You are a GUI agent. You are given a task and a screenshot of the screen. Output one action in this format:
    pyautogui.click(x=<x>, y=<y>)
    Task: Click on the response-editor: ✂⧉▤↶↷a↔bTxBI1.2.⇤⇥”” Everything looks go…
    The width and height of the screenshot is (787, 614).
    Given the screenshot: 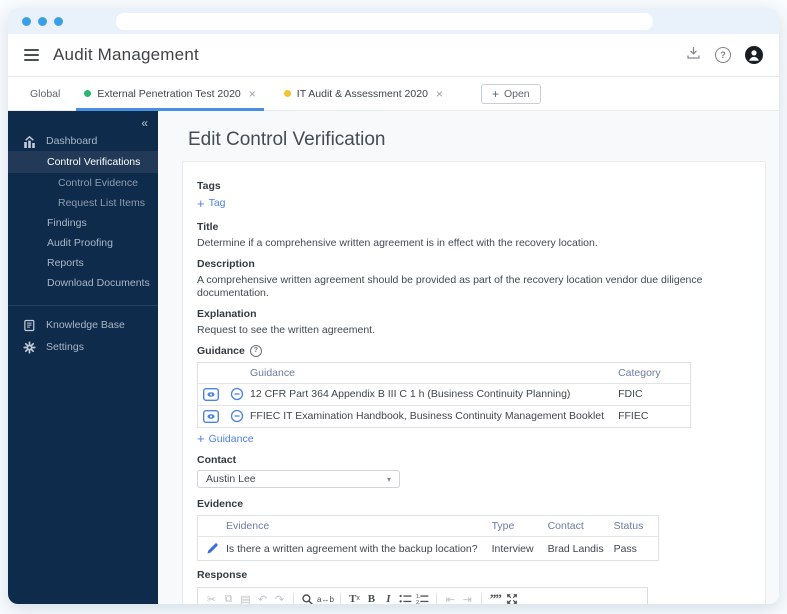 What is the action you would take?
    pyautogui.click(x=422, y=595)
    